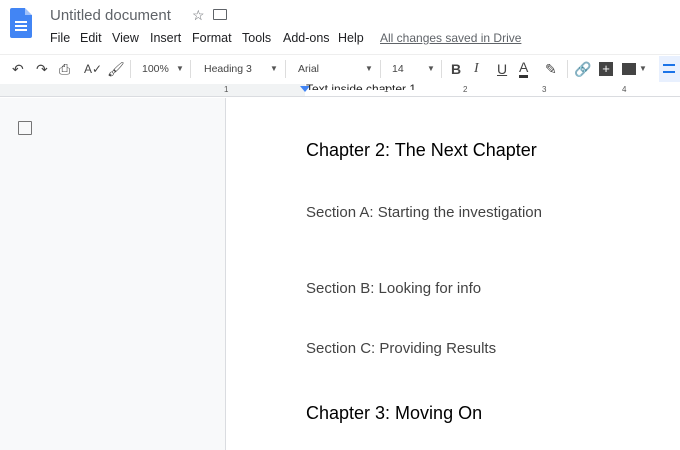 Image resolution: width=680 pixels, height=450 pixels. Describe the element at coordinates (21, 23) in the screenshot. I see `docs-logo` at that location.